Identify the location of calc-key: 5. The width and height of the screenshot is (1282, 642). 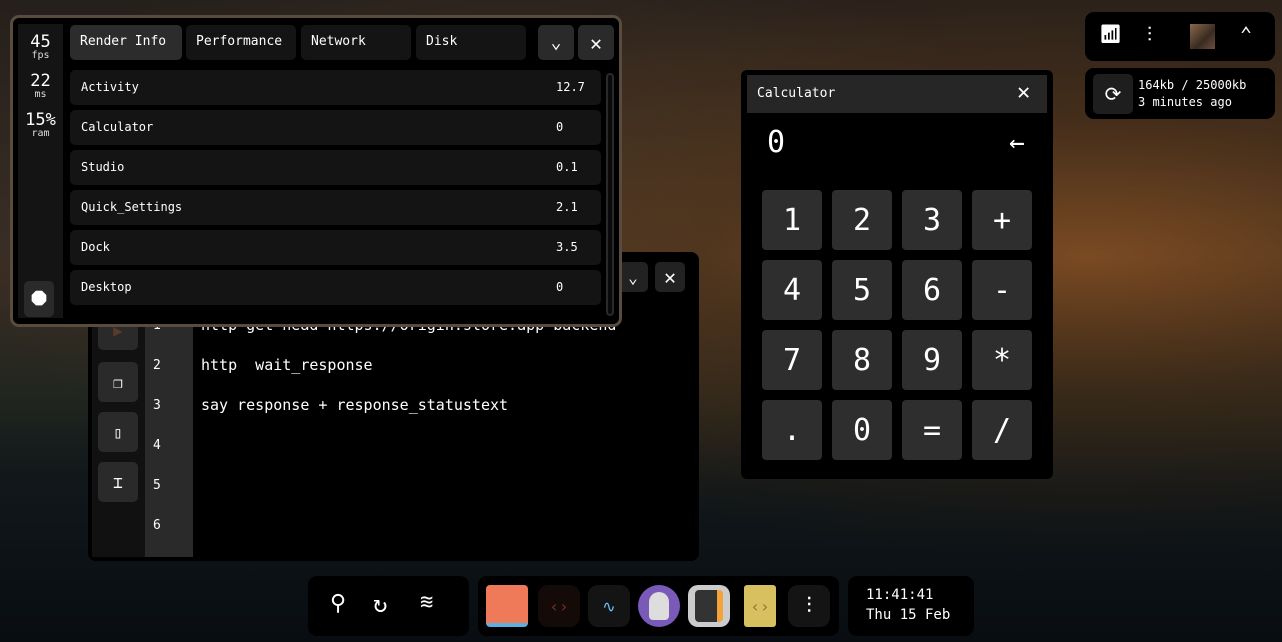
(862, 290).